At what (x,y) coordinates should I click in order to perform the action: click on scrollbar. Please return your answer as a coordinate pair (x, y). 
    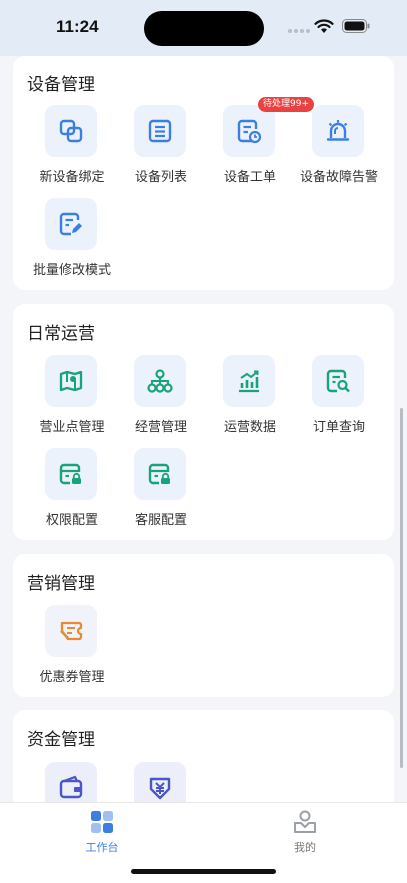
    Looking at the image, I should click on (401, 588).